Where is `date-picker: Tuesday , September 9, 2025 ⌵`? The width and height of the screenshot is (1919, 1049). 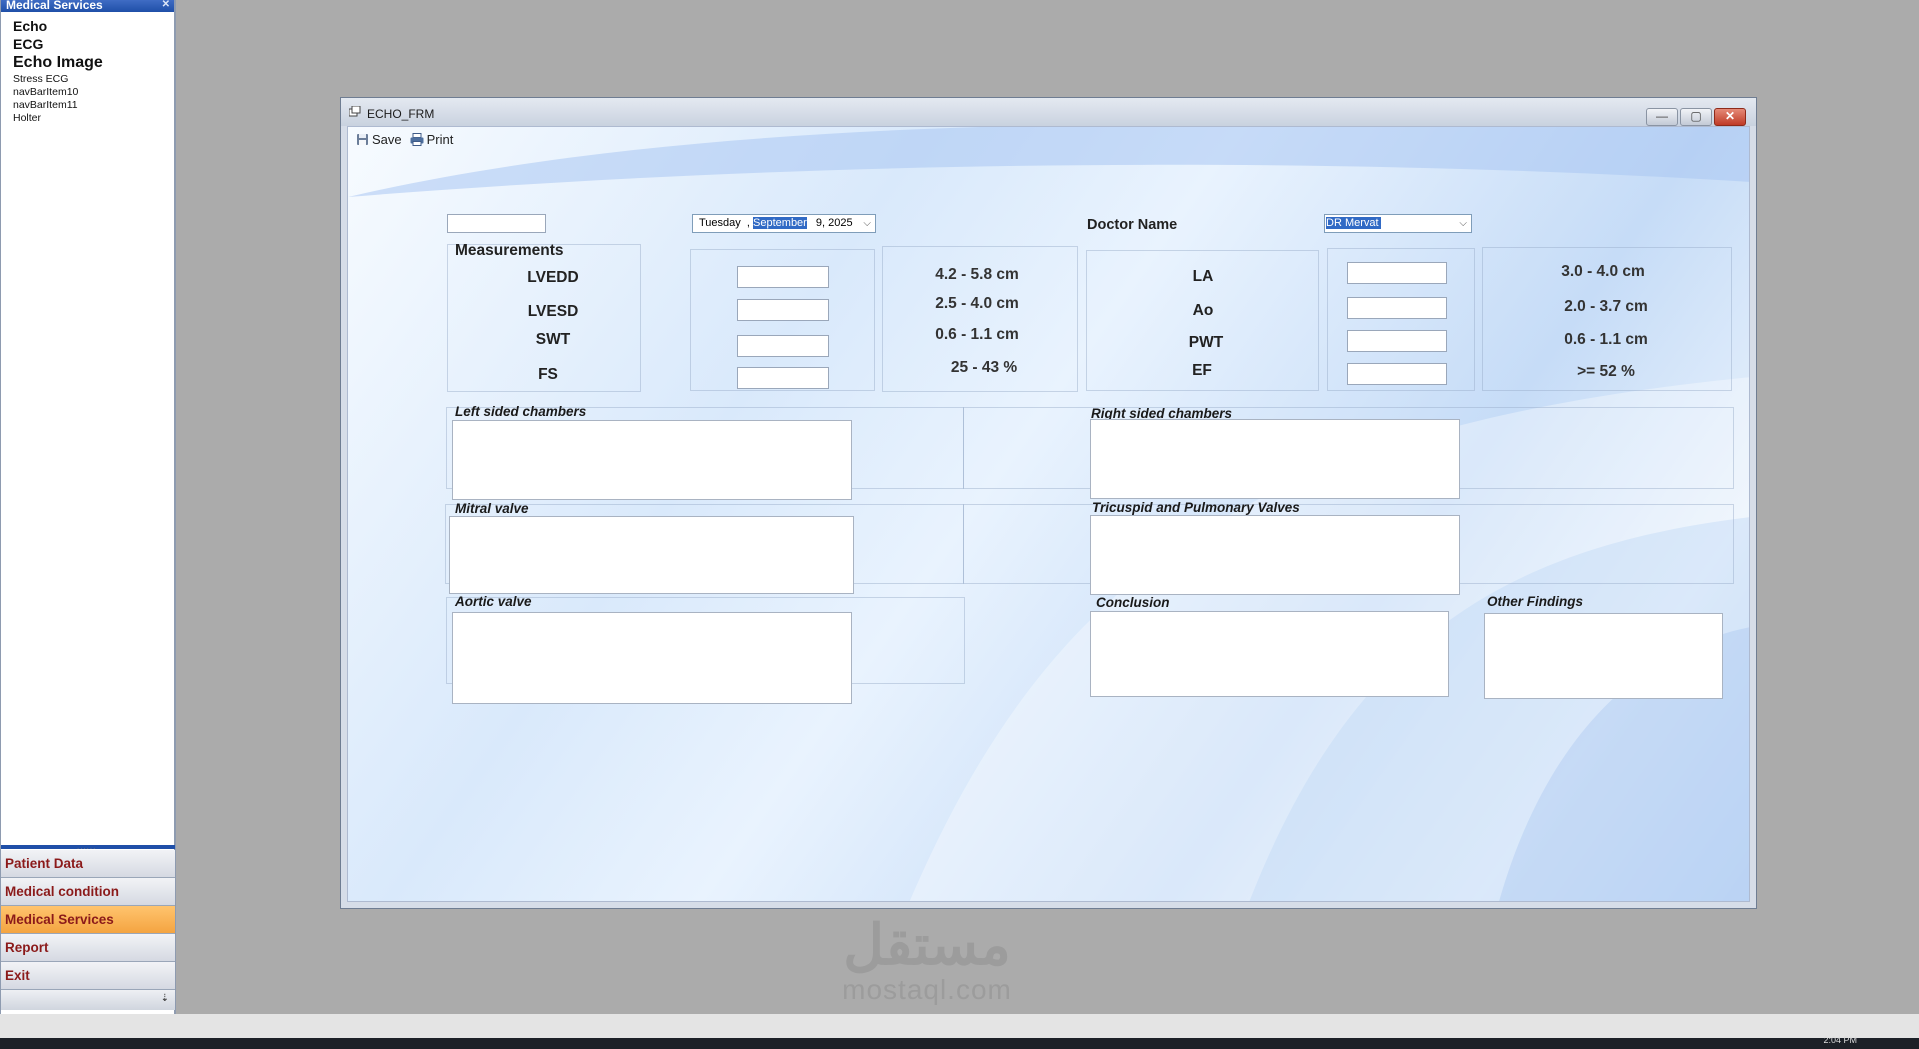
date-picker: Tuesday , September 9, 2025 ⌵ is located at coordinates (784, 223).